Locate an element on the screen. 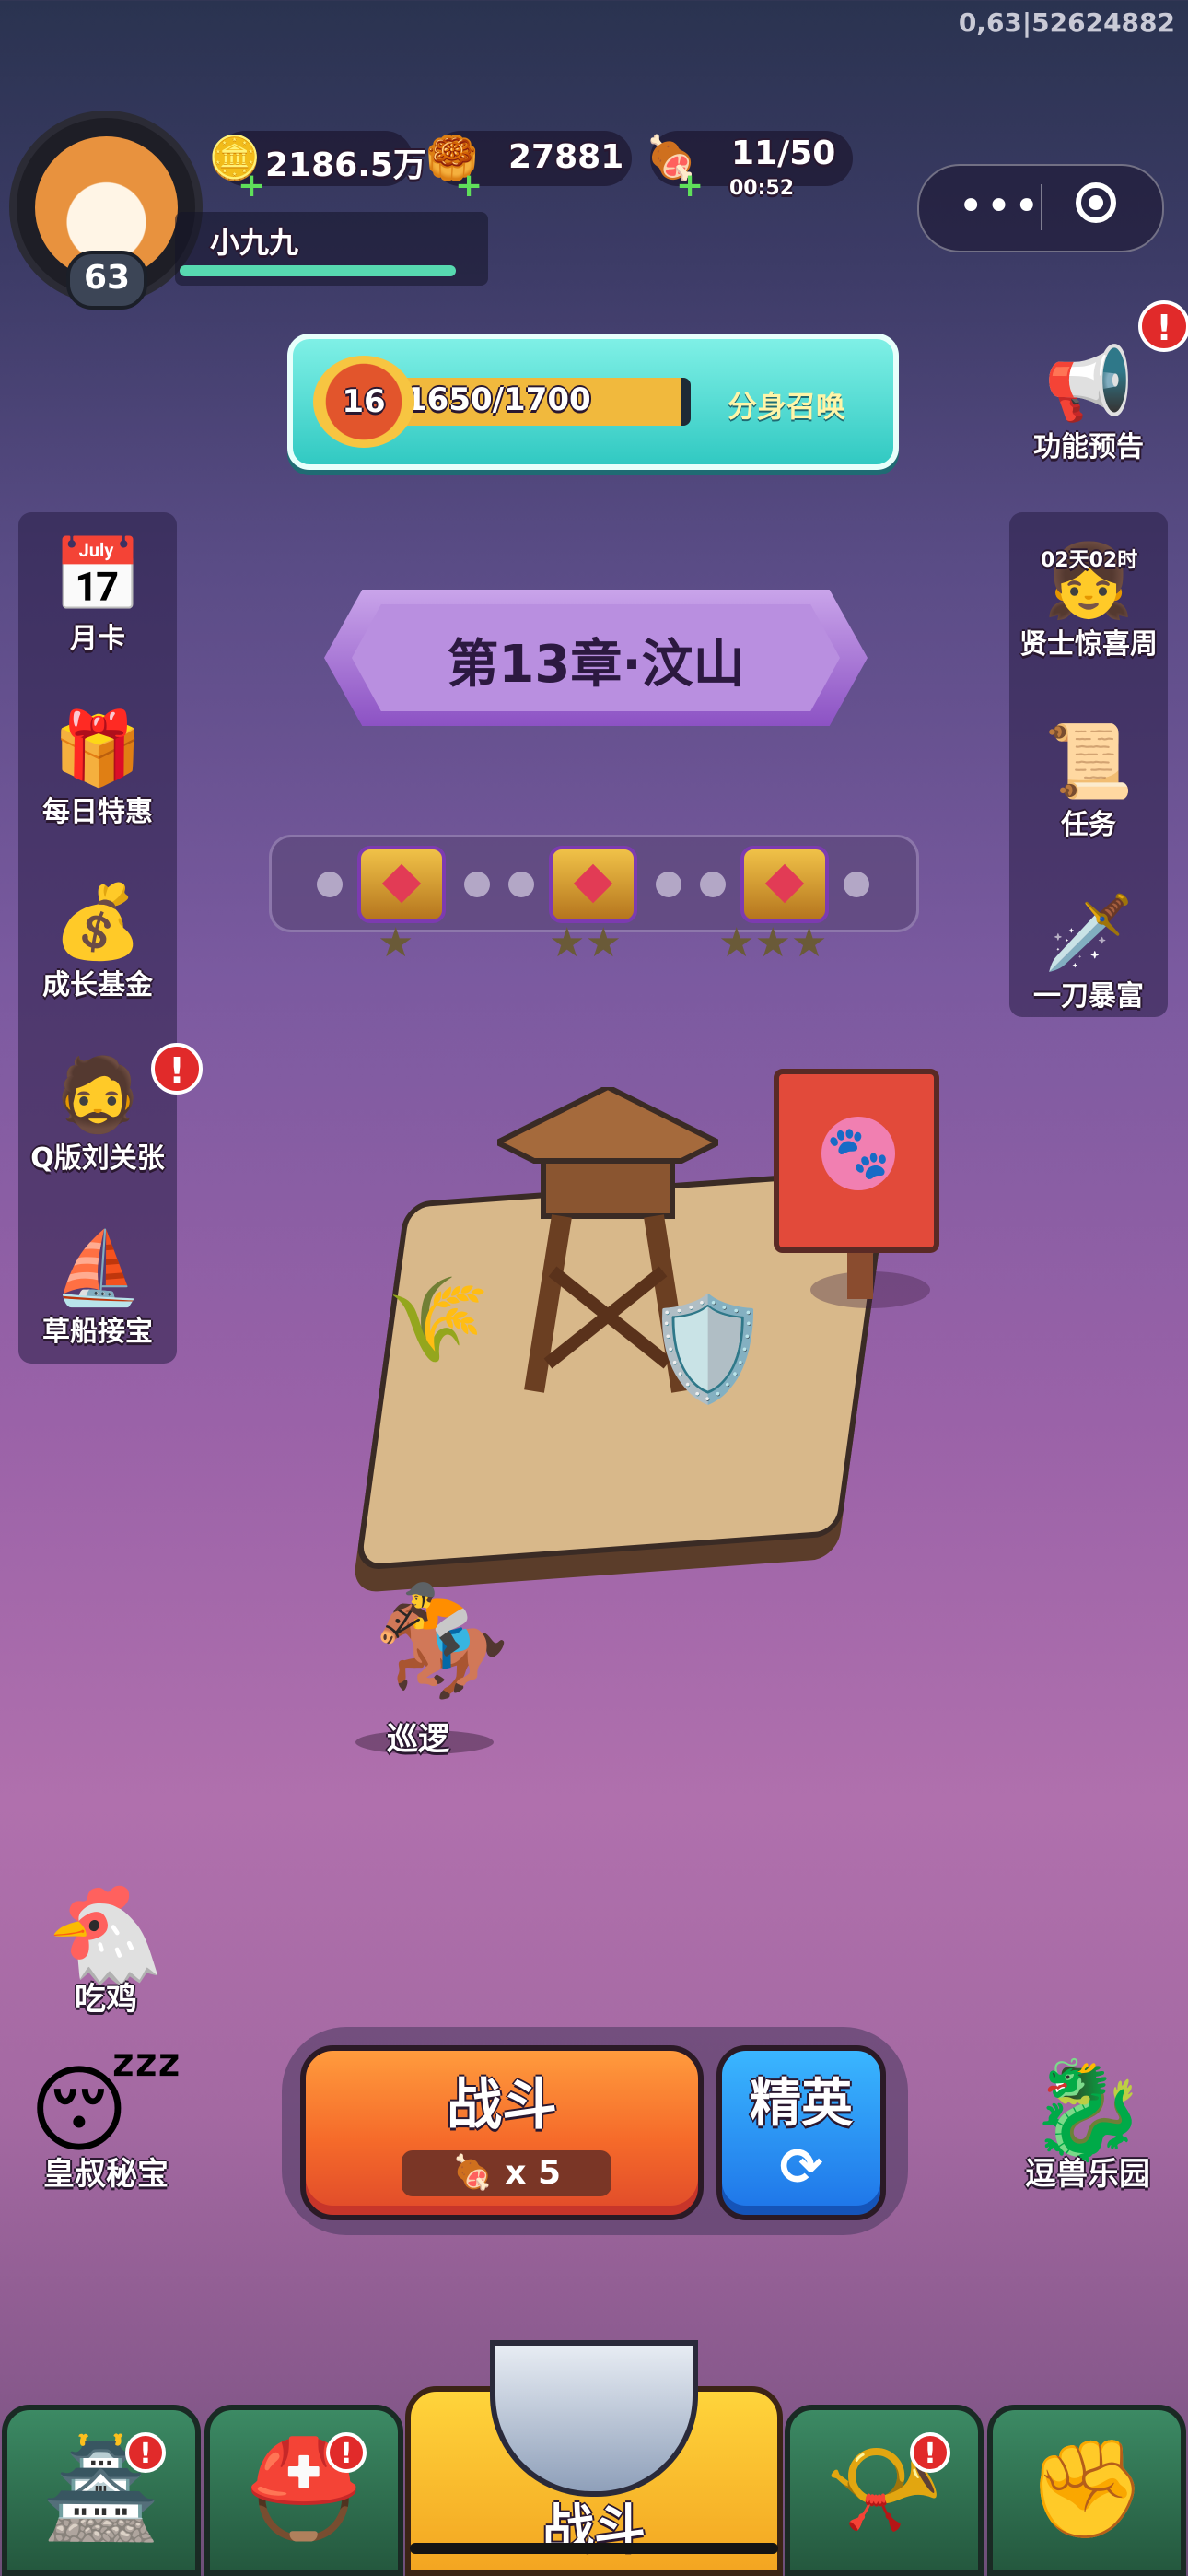 The image size is (1188, 2576). elite-label: 精英 is located at coordinates (801, 2104).